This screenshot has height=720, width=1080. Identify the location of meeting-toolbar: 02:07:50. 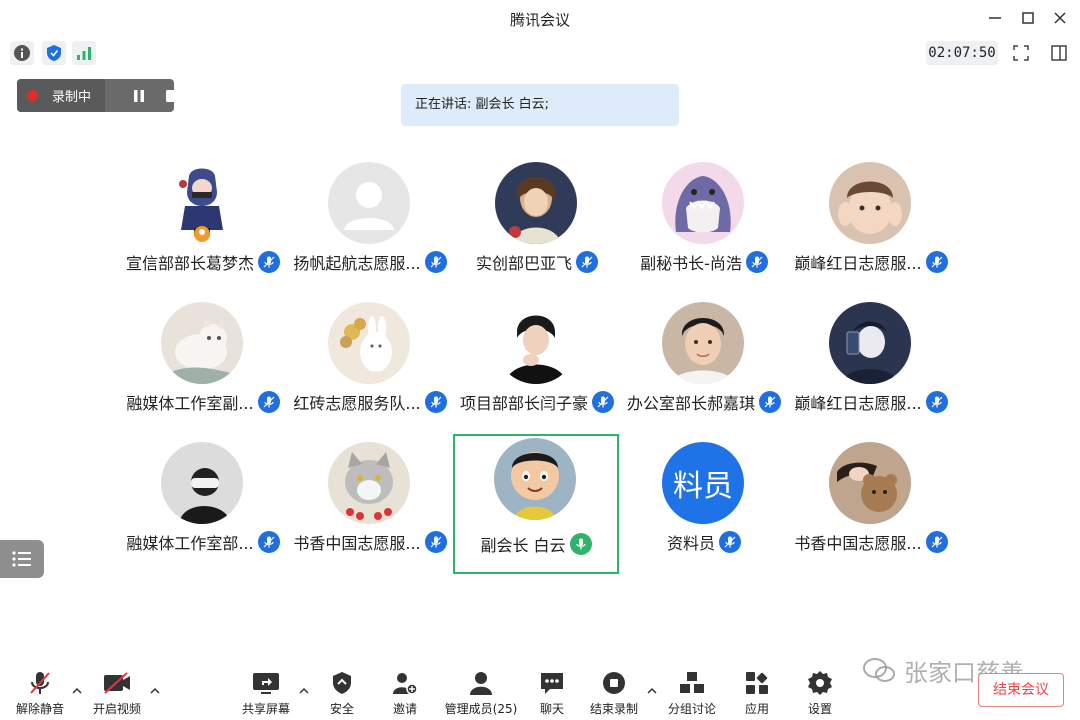
(540, 53).